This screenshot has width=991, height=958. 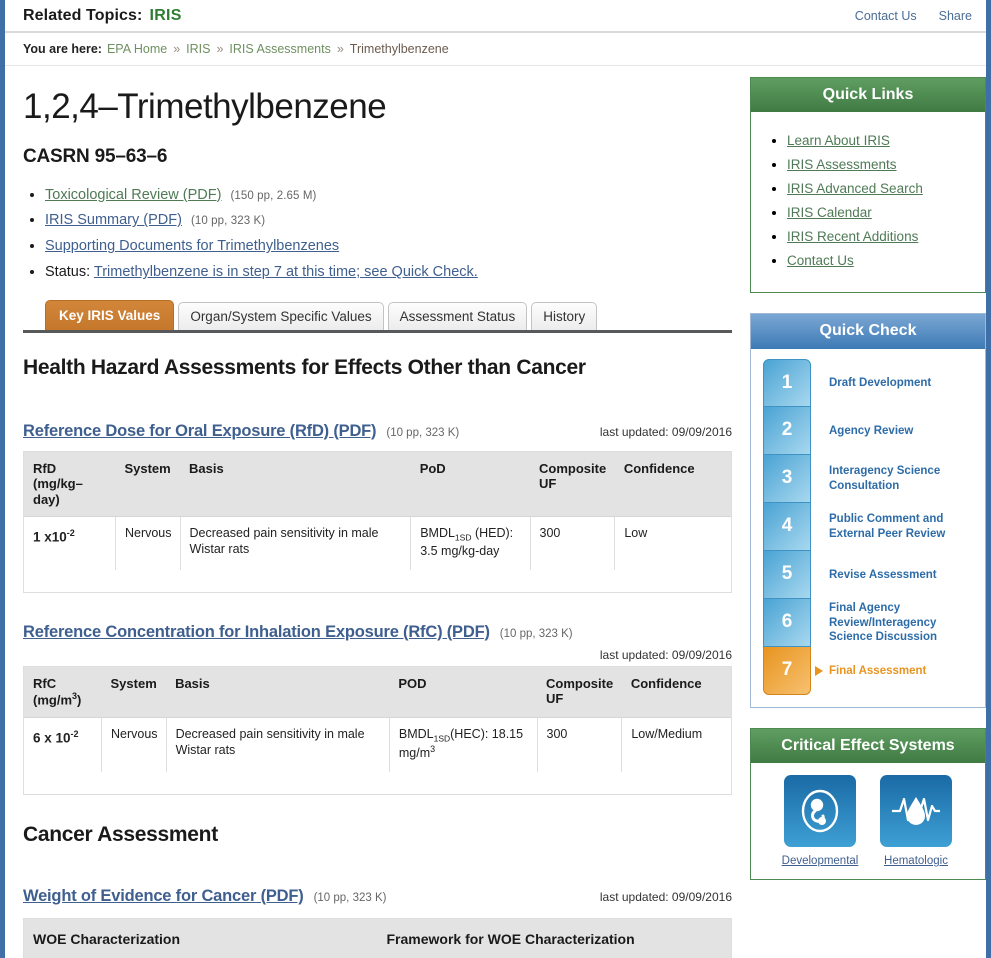 I want to click on quick-link-iris-assessments: IRIS Assessments, so click(x=842, y=164).